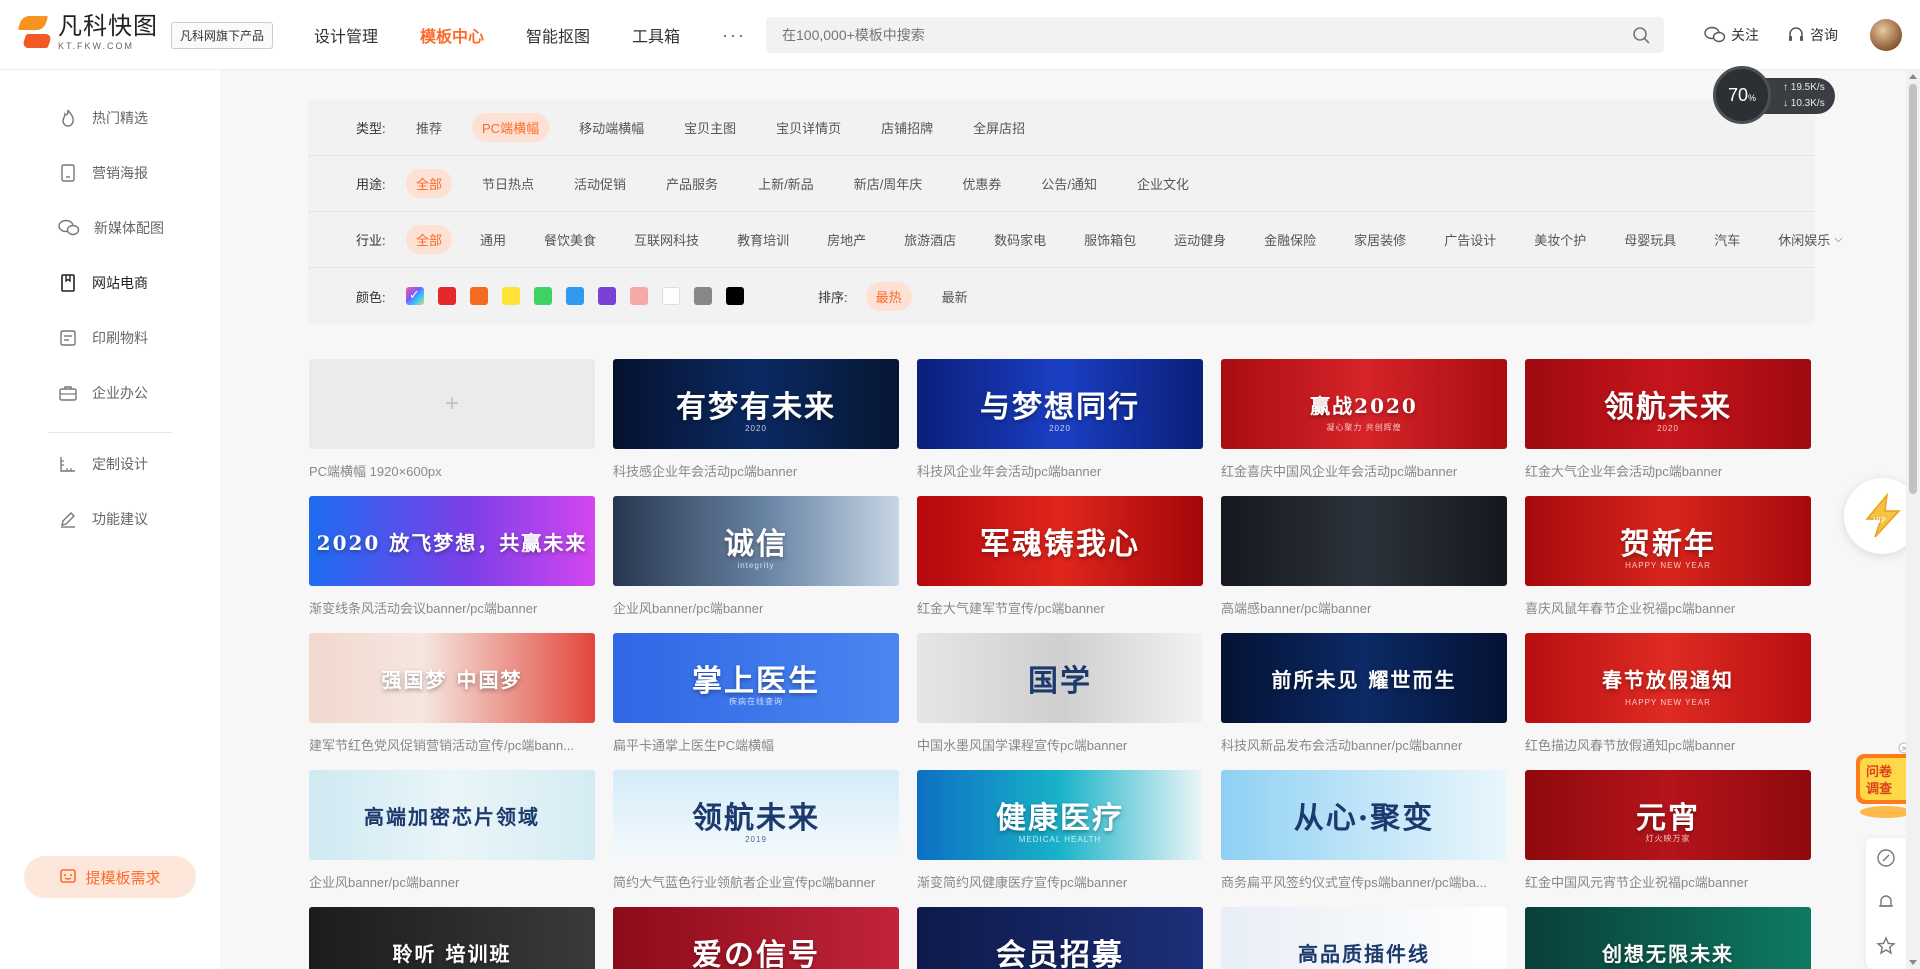  Describe the element at coordinates (1886, 946) in the screenshot. I see `star-icon` at that location.